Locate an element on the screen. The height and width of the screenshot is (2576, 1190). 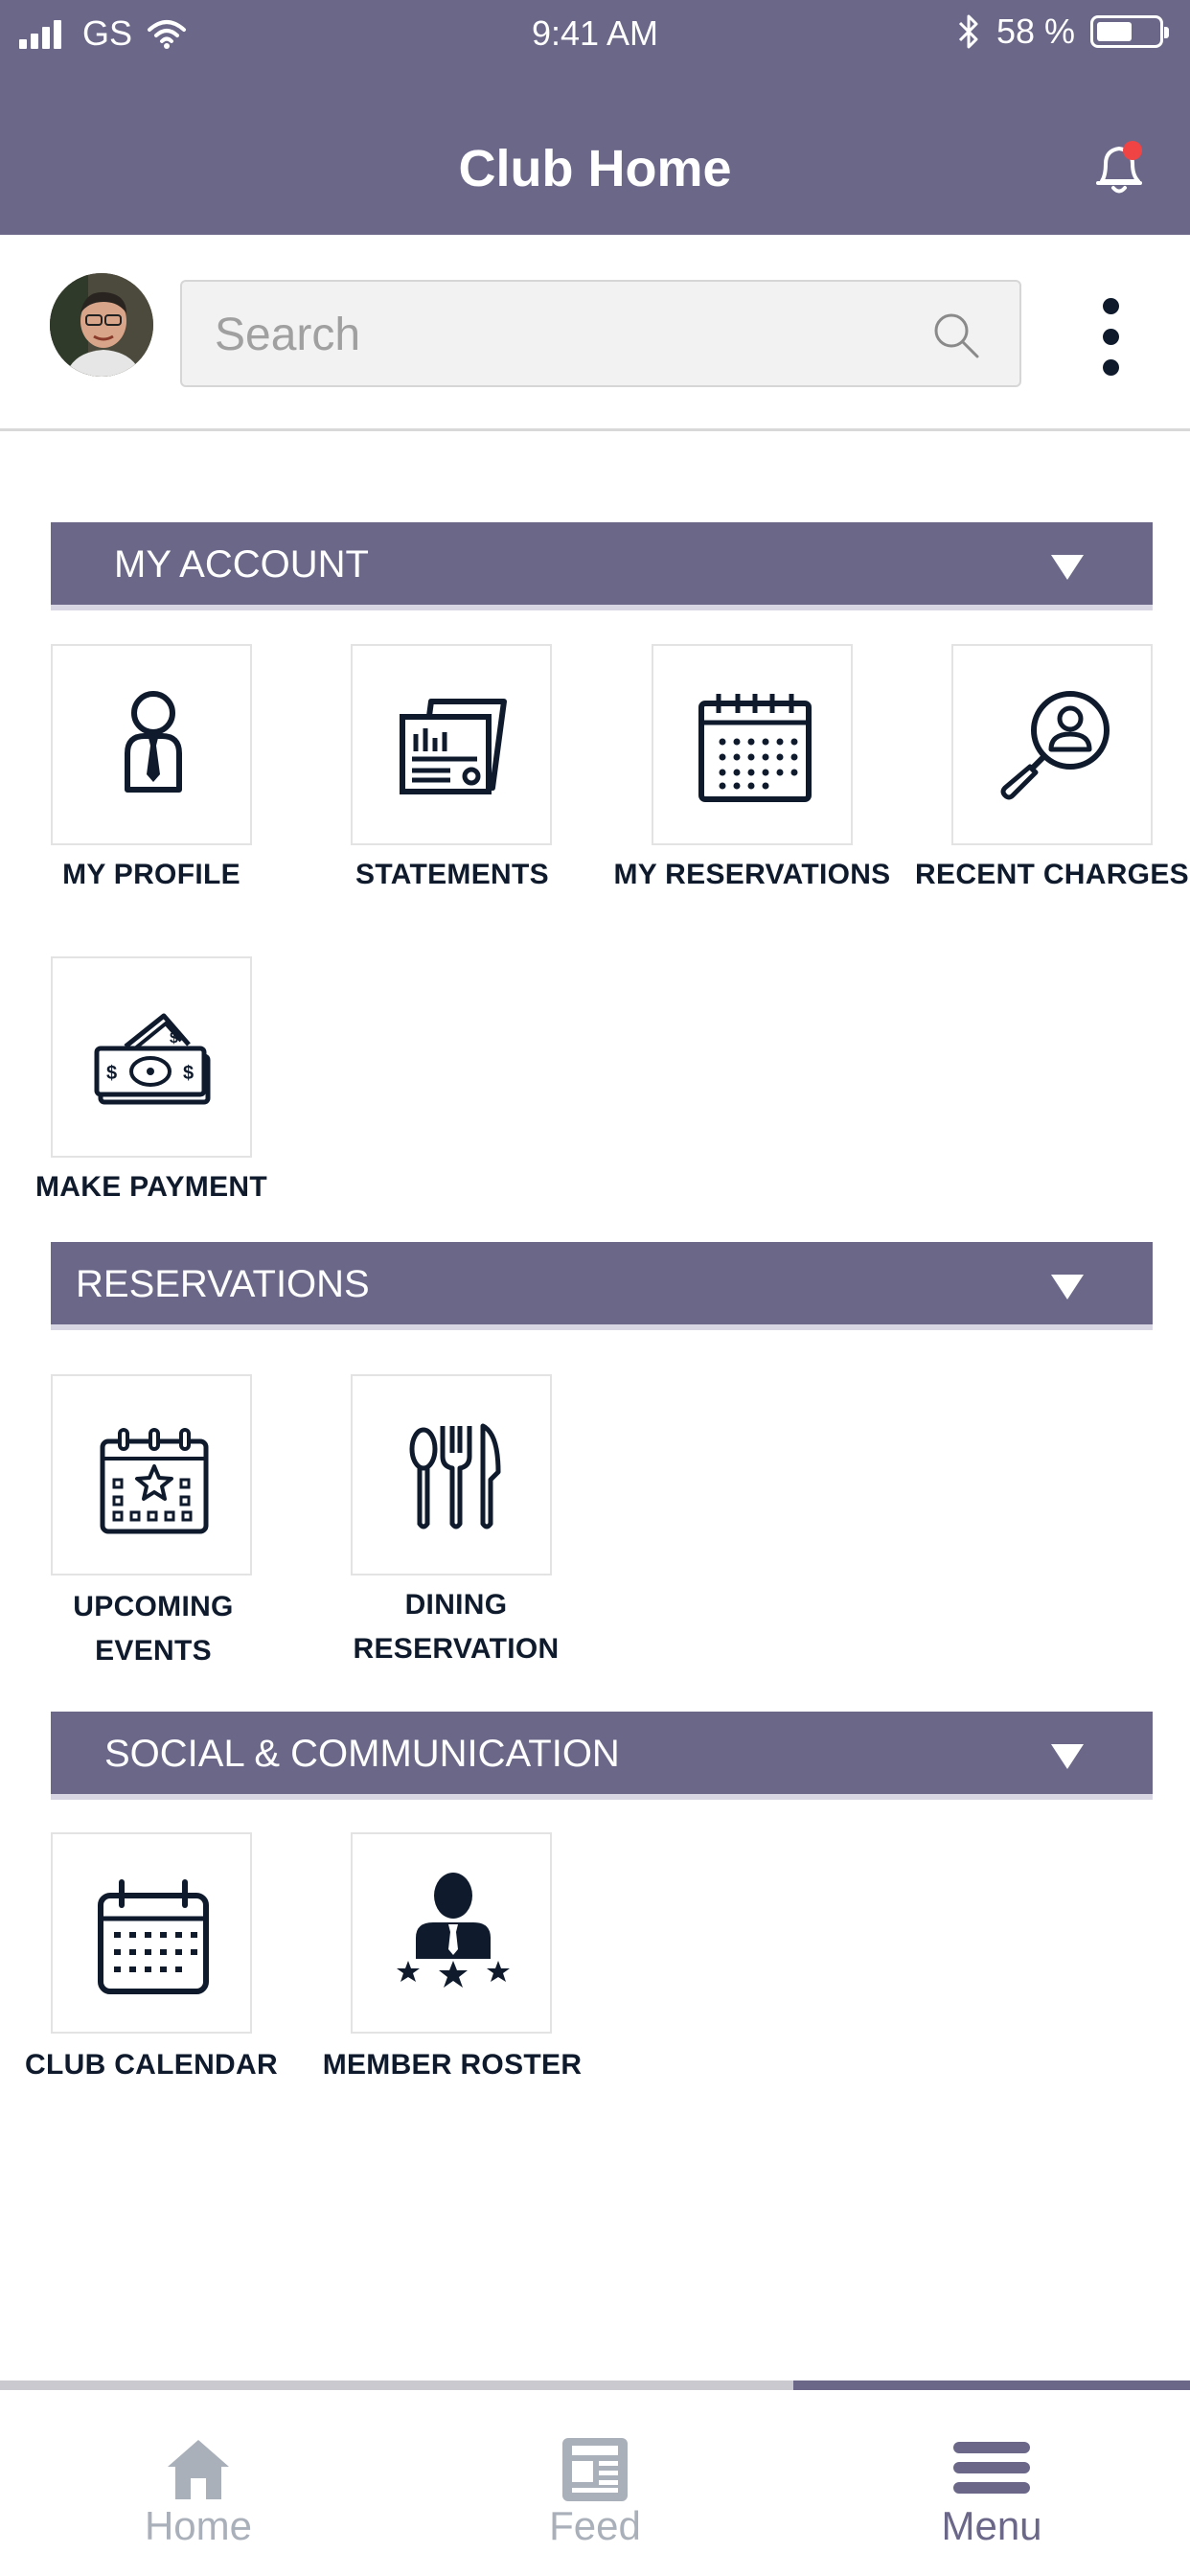
menu-icon is located at coordinates (991, 2468).